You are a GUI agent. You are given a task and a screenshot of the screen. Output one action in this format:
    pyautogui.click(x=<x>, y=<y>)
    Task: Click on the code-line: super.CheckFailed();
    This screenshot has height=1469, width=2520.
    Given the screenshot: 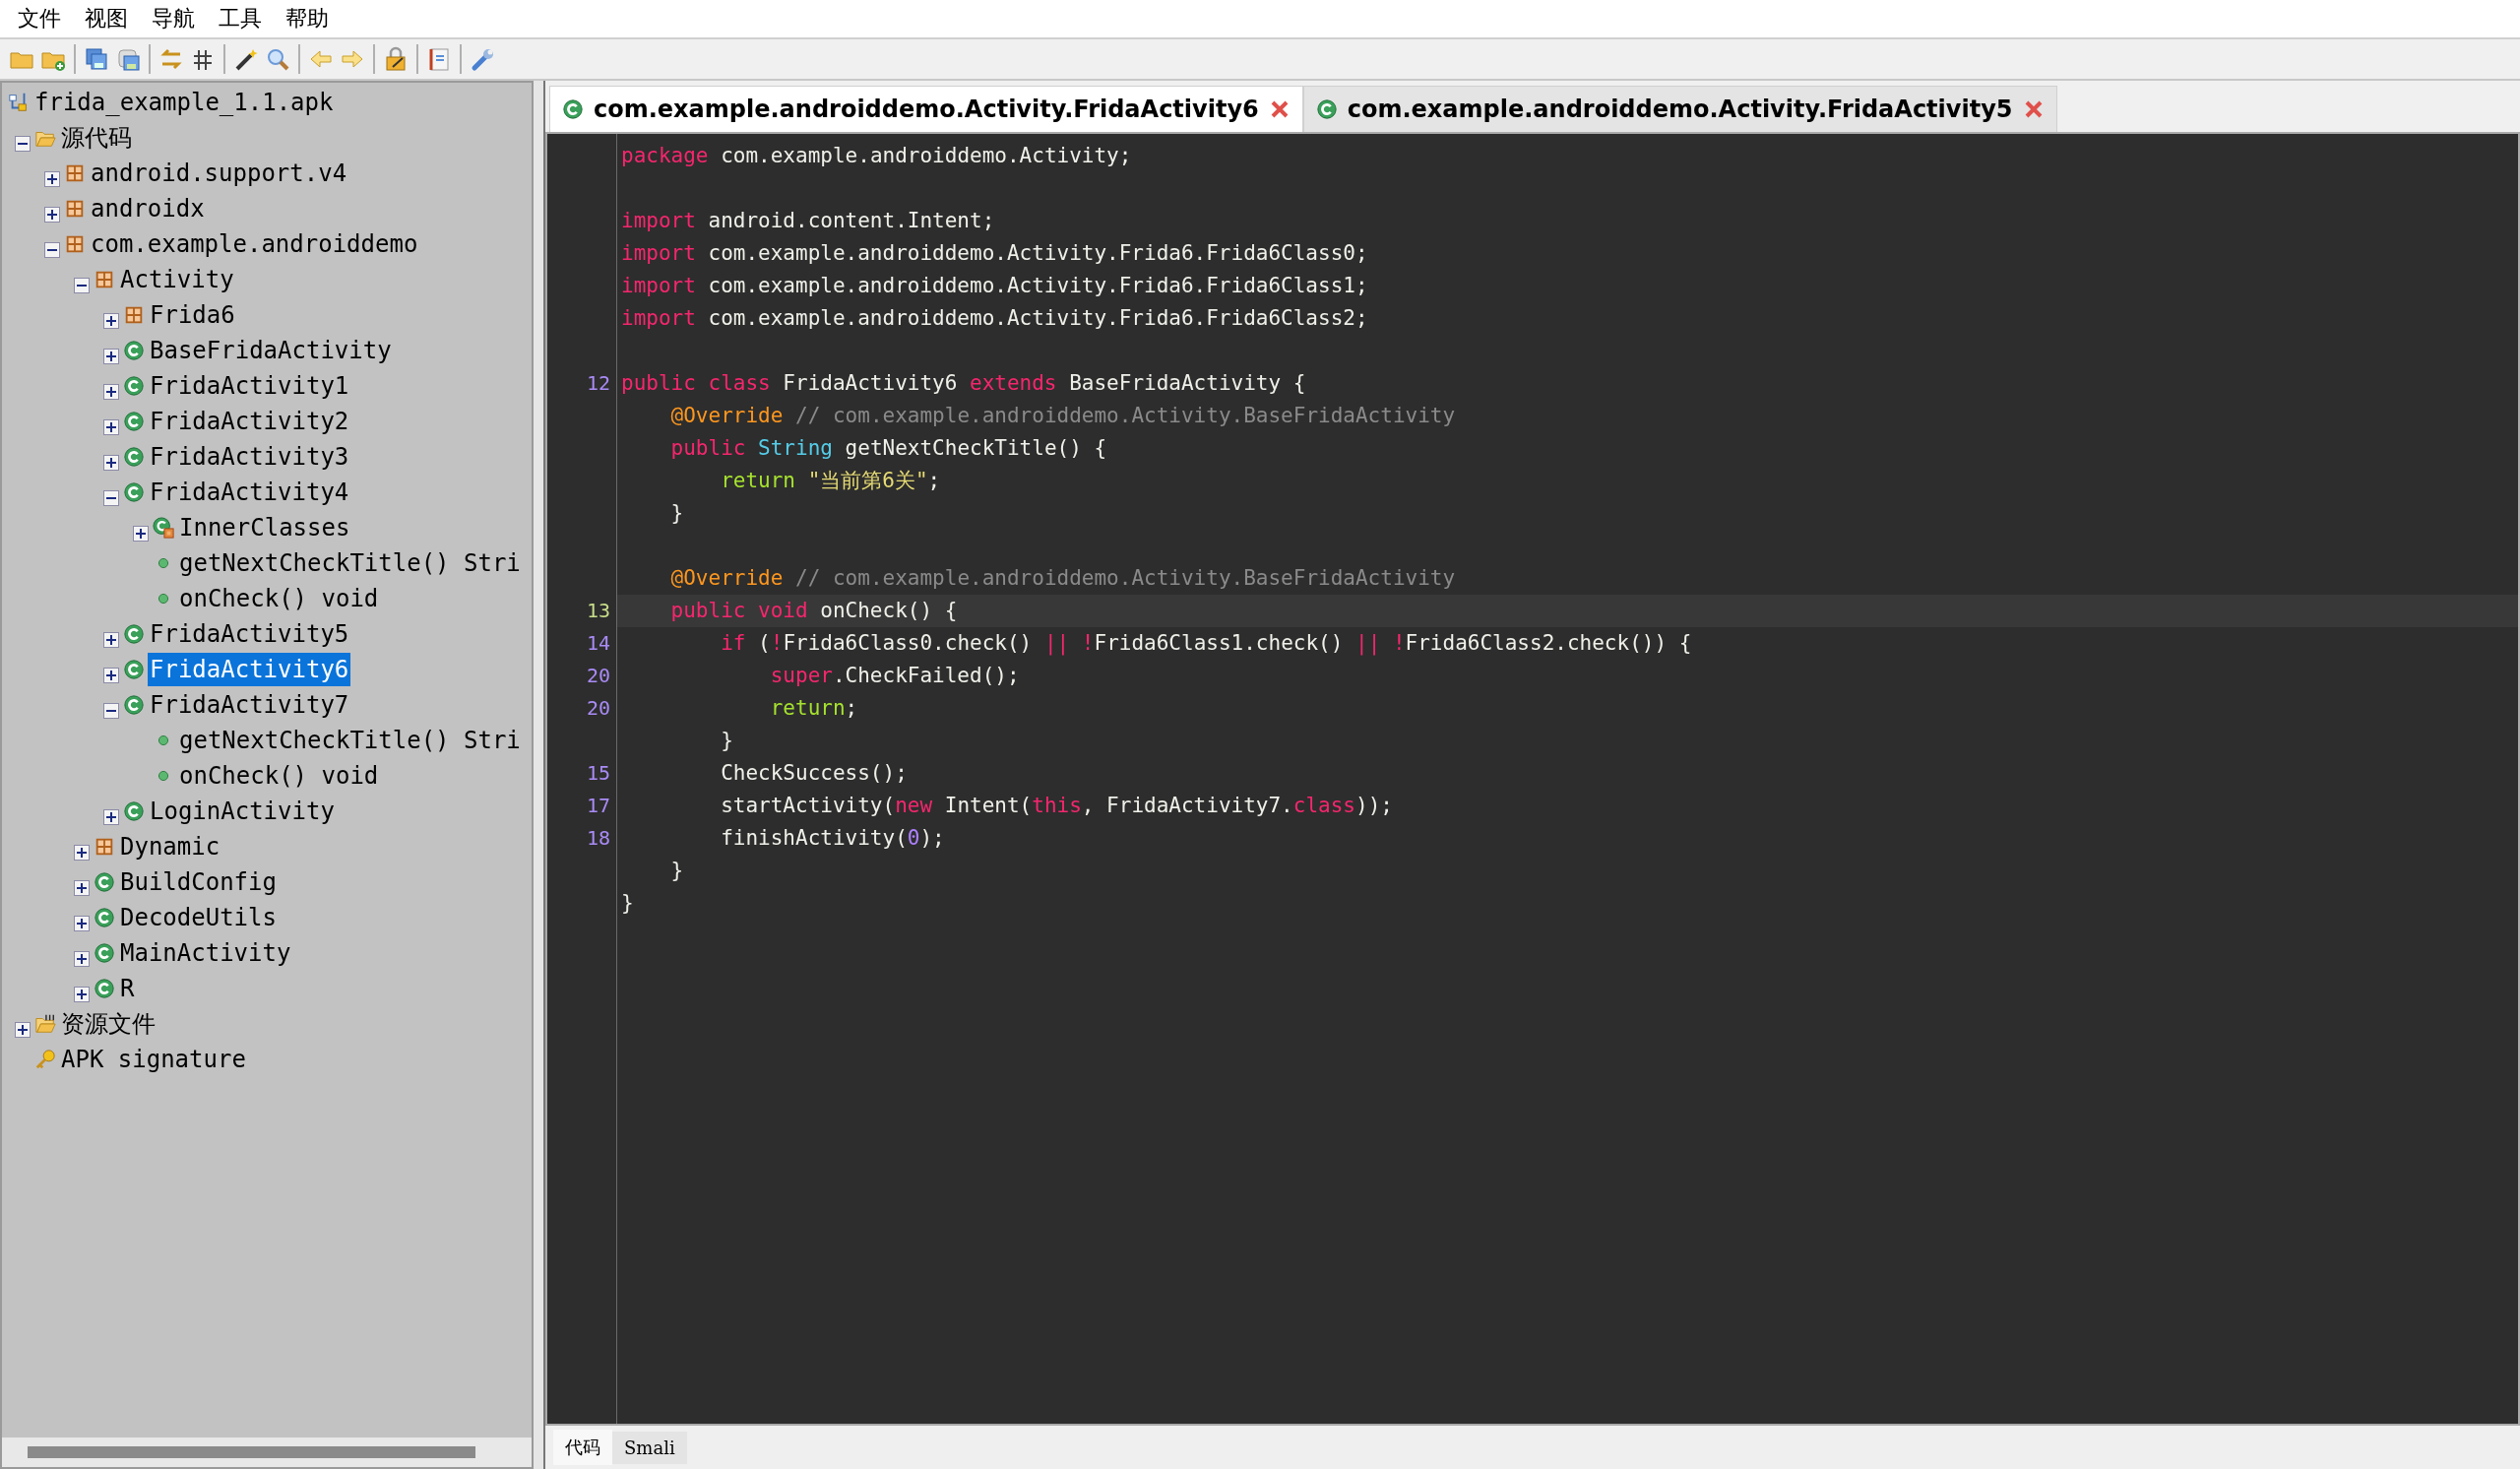 What is the action you would take?
    pyautogui.click(x=895, y=676)
    